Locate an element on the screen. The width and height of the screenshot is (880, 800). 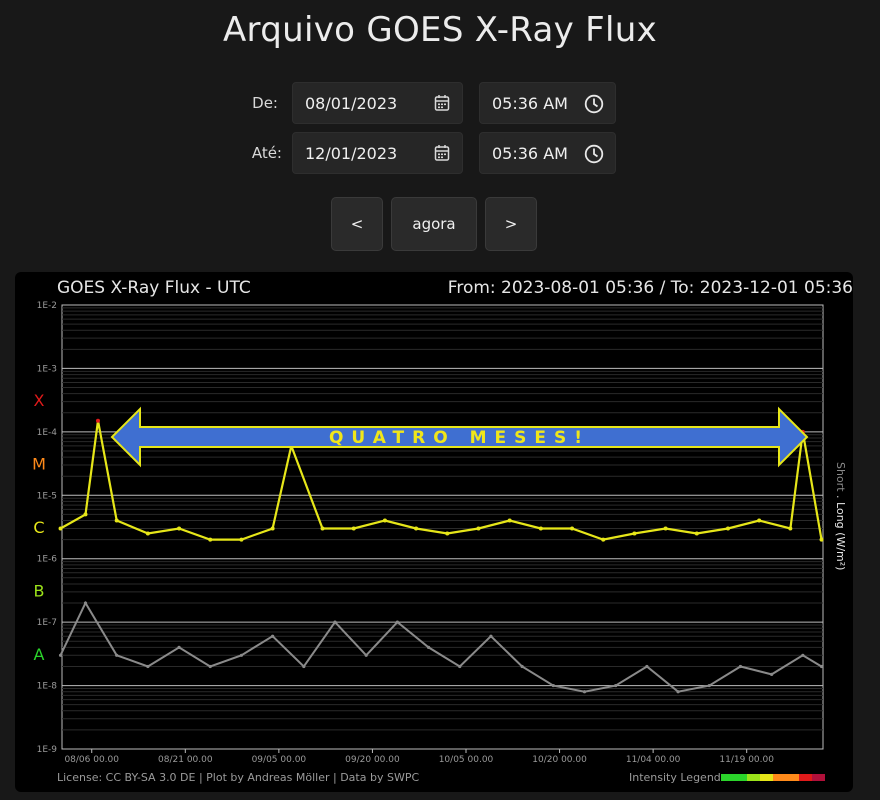
right-axis-short: Short is located at coordinates (840, 477).